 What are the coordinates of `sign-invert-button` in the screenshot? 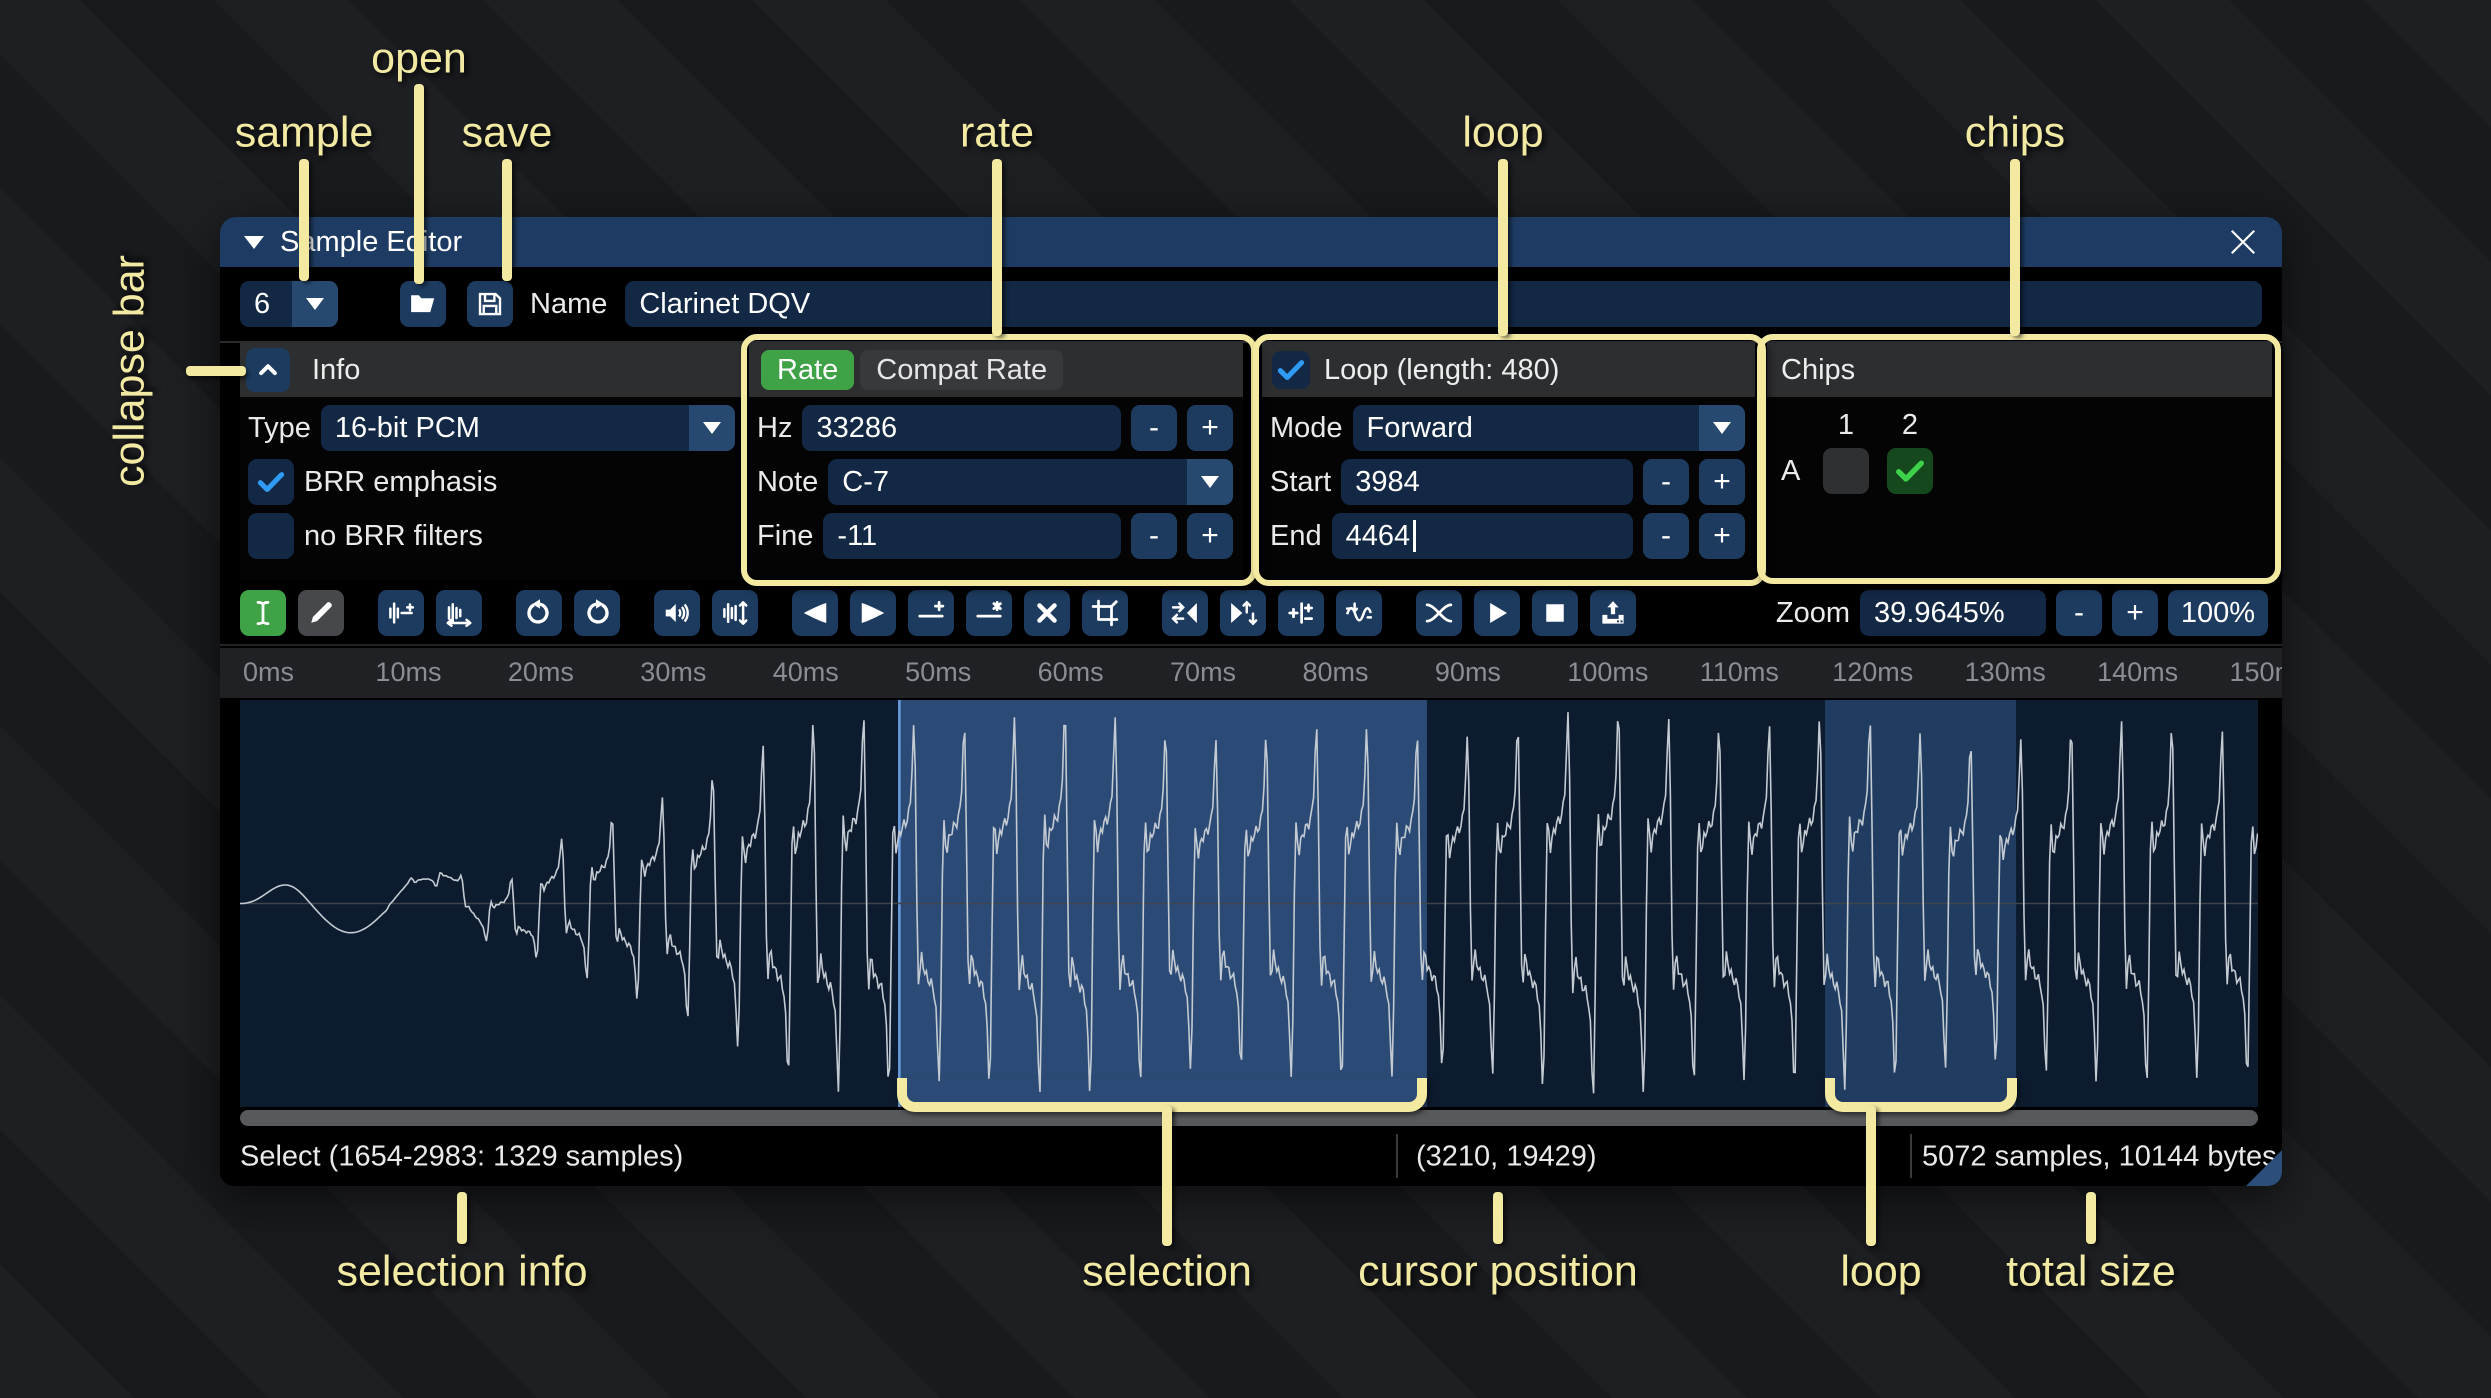 It's located at (1301, 613).